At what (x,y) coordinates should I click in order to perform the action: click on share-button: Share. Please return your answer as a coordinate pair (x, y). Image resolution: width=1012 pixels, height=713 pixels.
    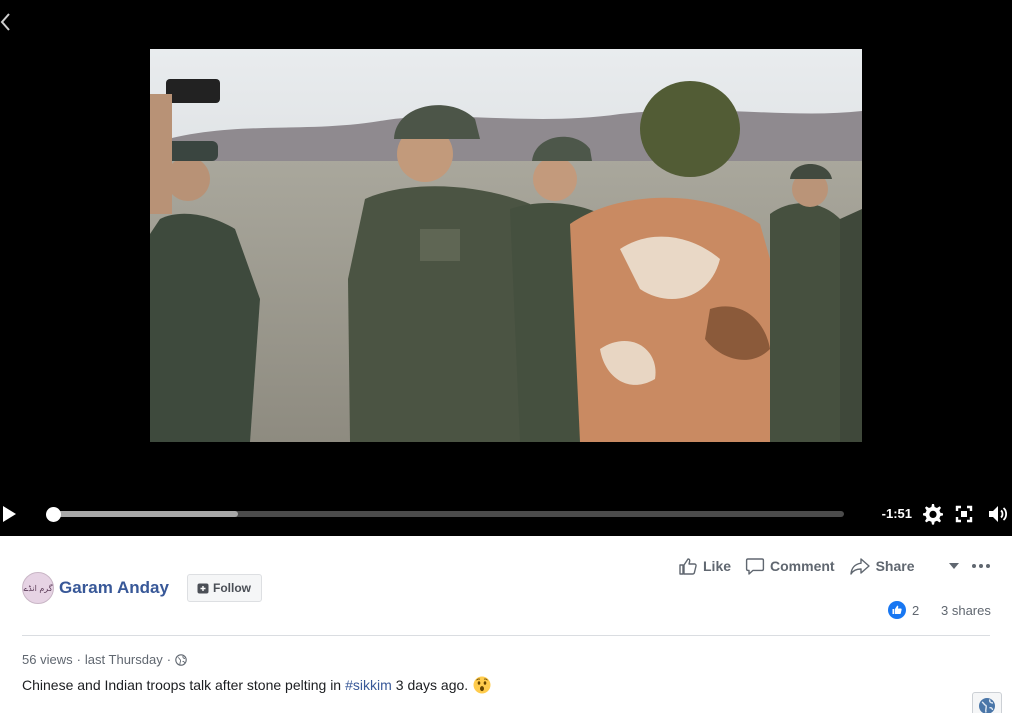
    Looking at the image, I should click on (882, 566).